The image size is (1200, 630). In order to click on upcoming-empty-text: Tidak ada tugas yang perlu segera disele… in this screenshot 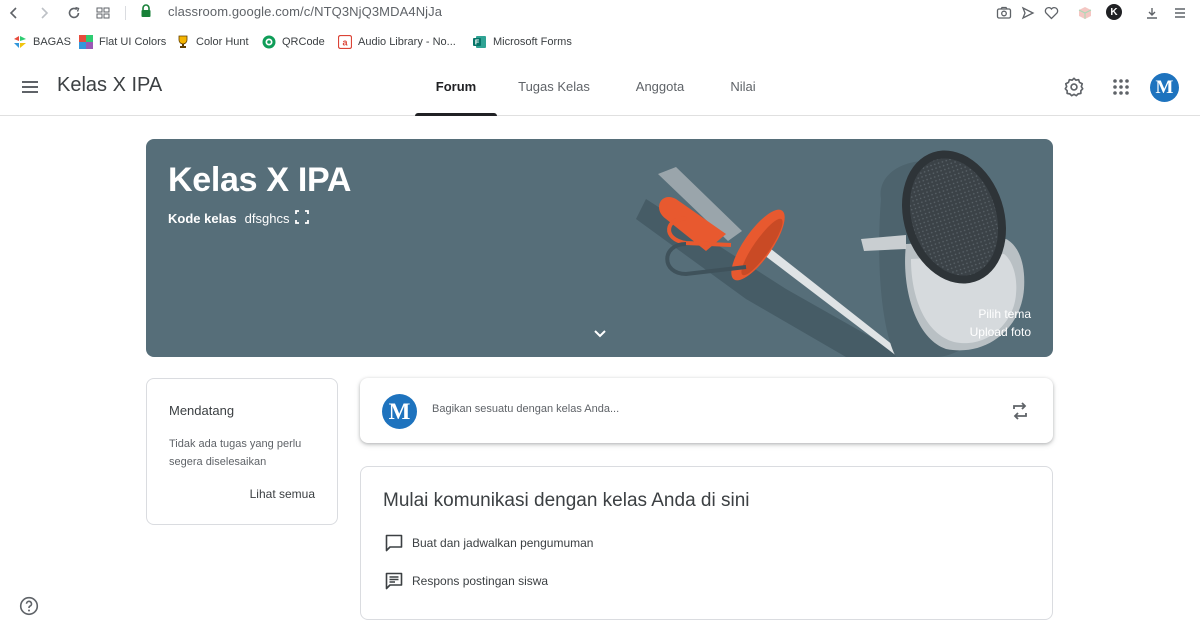, I will do `click(235, 453)`.